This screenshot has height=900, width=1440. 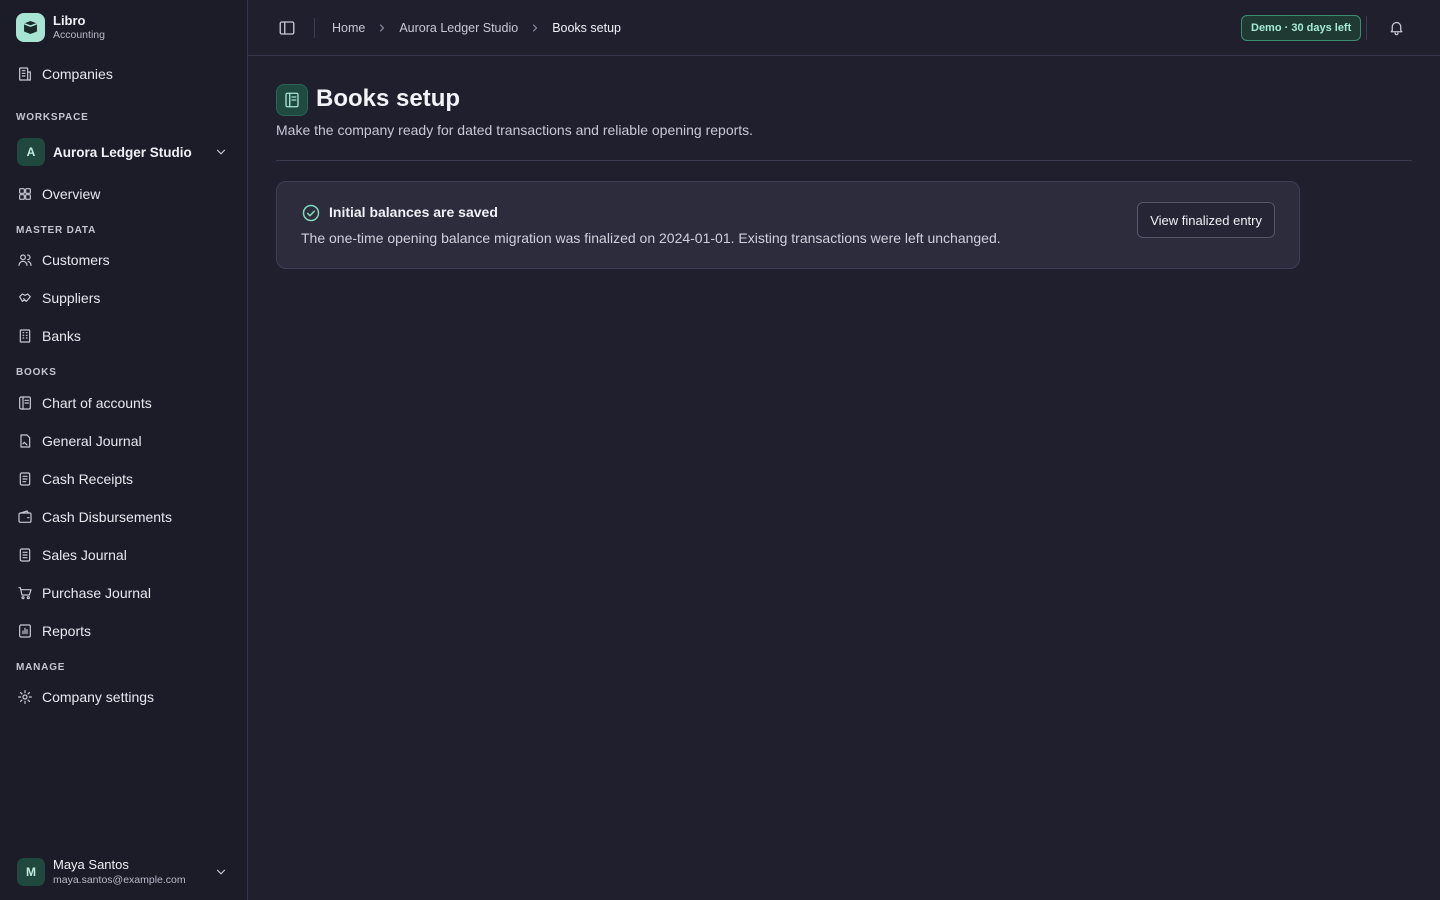 What do you see at coordinates (25, 697) in the screenshot?
I see `gear-icon` at bounding box center [25, 697].